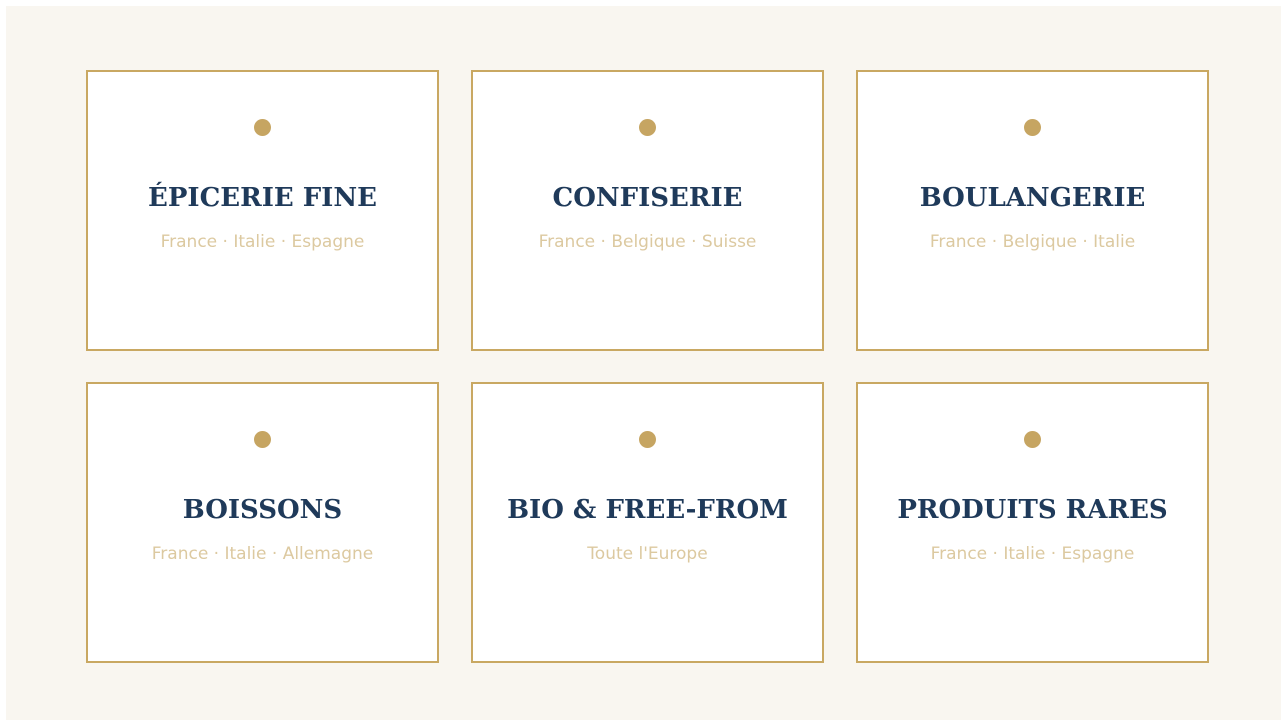  I want to click on category-title: CONFISERIE, so click(647, 198).